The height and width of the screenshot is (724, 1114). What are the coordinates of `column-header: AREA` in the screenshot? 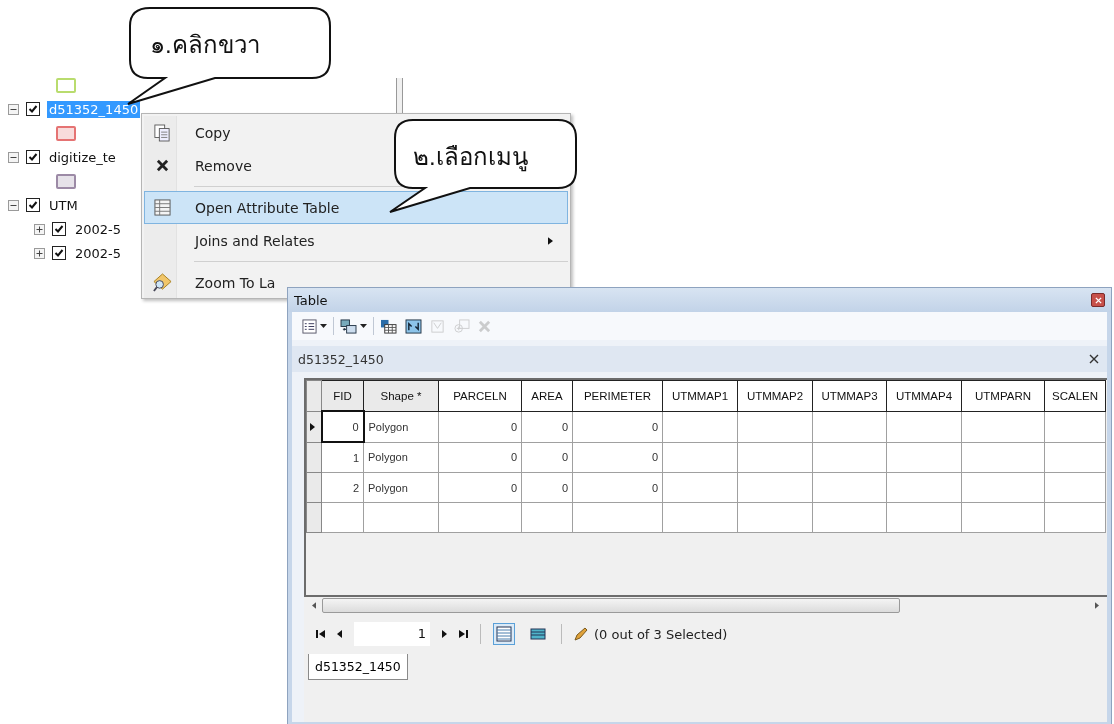 It's located at (547, 395).